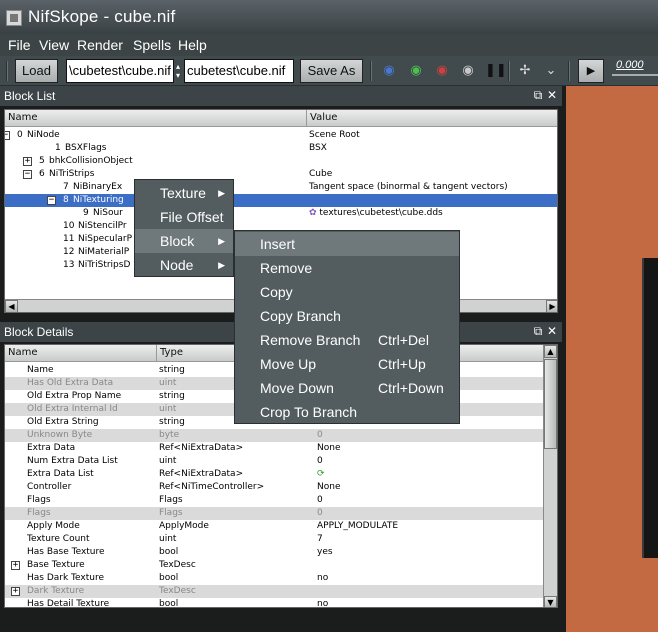 The image size is (658, 632). I want to click on load-path-field: \cubetest\cube.nif, so click(120, 71).